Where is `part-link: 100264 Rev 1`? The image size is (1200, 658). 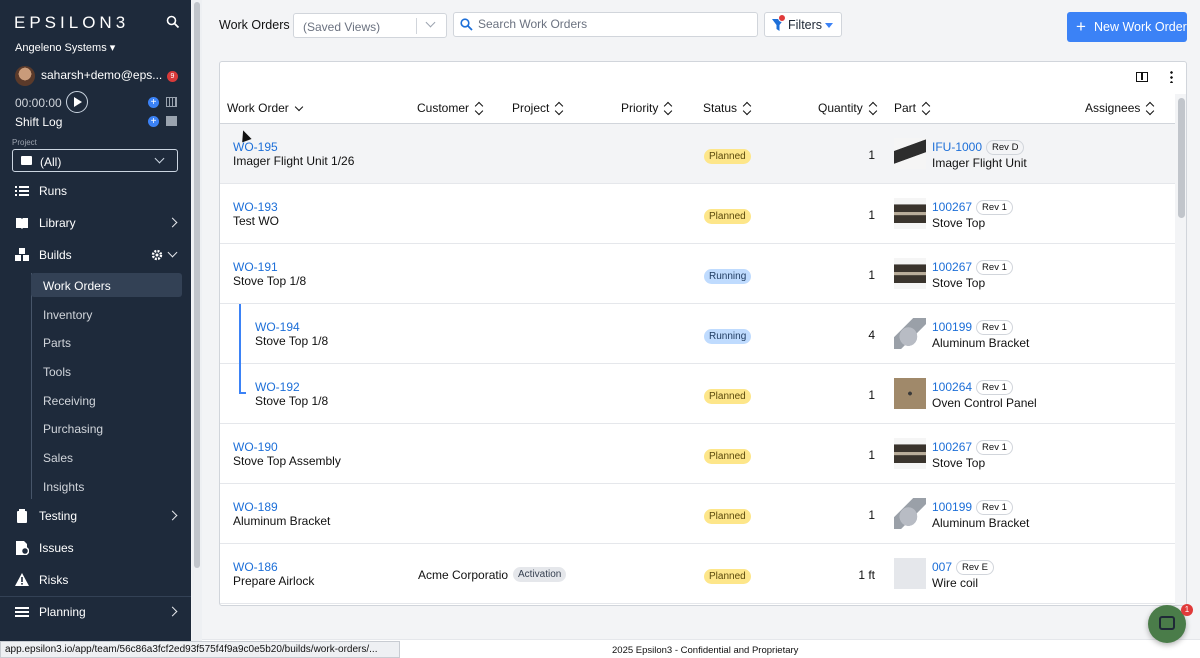
part-link: 100264 Rev 1 is located at coordinates (972, 387).